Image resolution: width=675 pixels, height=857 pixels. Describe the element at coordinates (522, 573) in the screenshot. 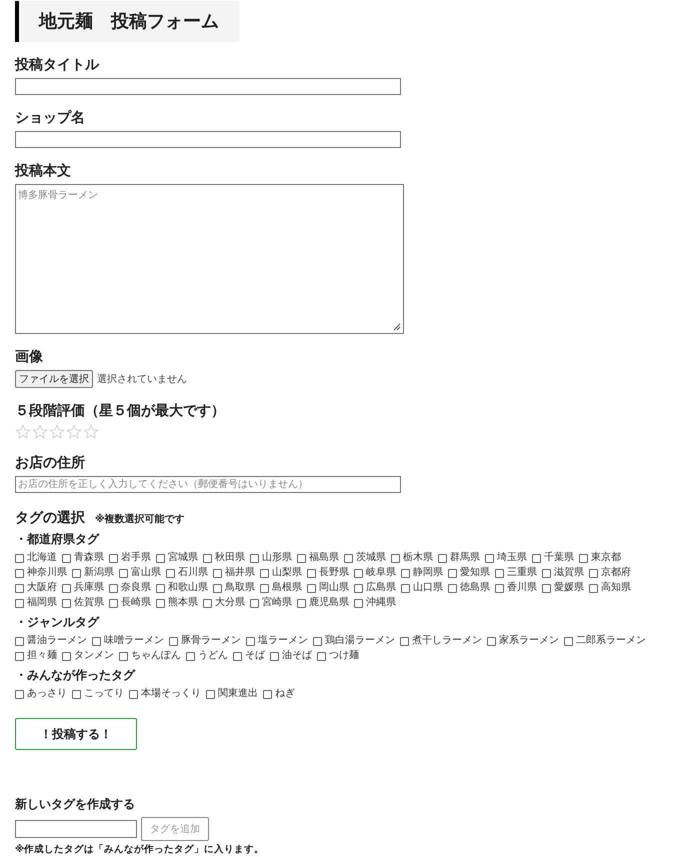

I see `tag-label: 三重県` at that location.